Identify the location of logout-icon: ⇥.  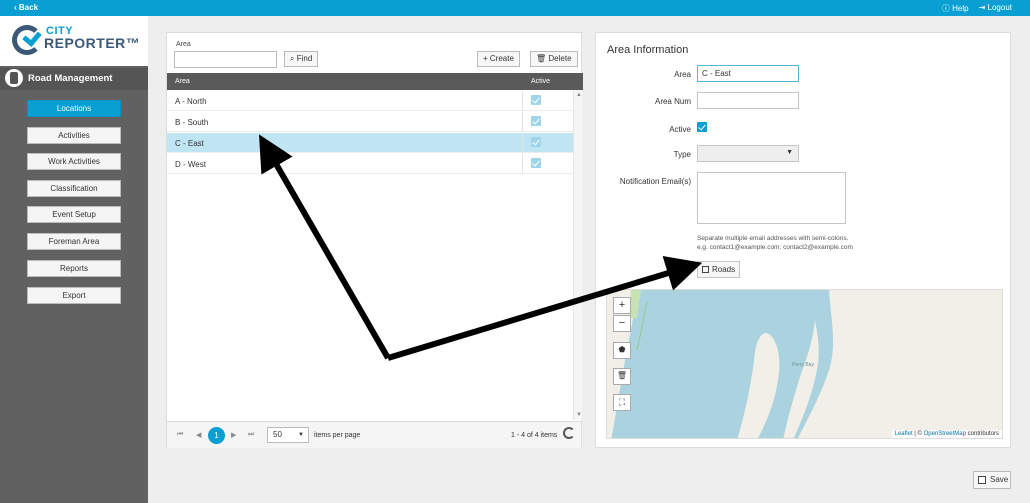
(982, 7).